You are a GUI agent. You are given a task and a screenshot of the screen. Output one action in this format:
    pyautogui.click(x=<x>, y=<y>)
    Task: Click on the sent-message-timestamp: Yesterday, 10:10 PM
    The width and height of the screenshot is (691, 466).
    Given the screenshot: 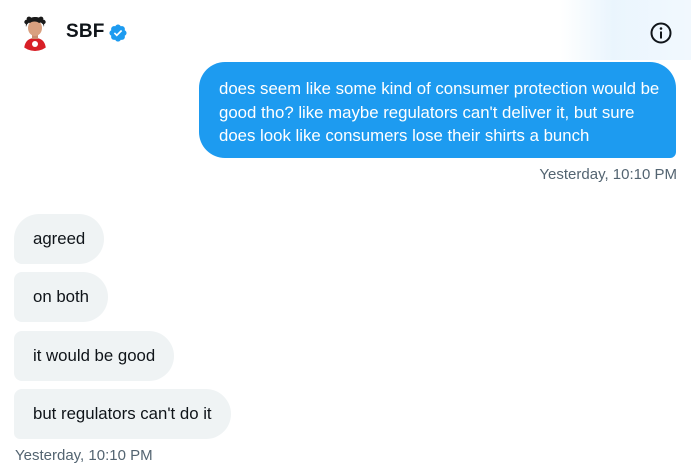 What is the action you would take?
    pyautogui.click(x=608, y=174)
    